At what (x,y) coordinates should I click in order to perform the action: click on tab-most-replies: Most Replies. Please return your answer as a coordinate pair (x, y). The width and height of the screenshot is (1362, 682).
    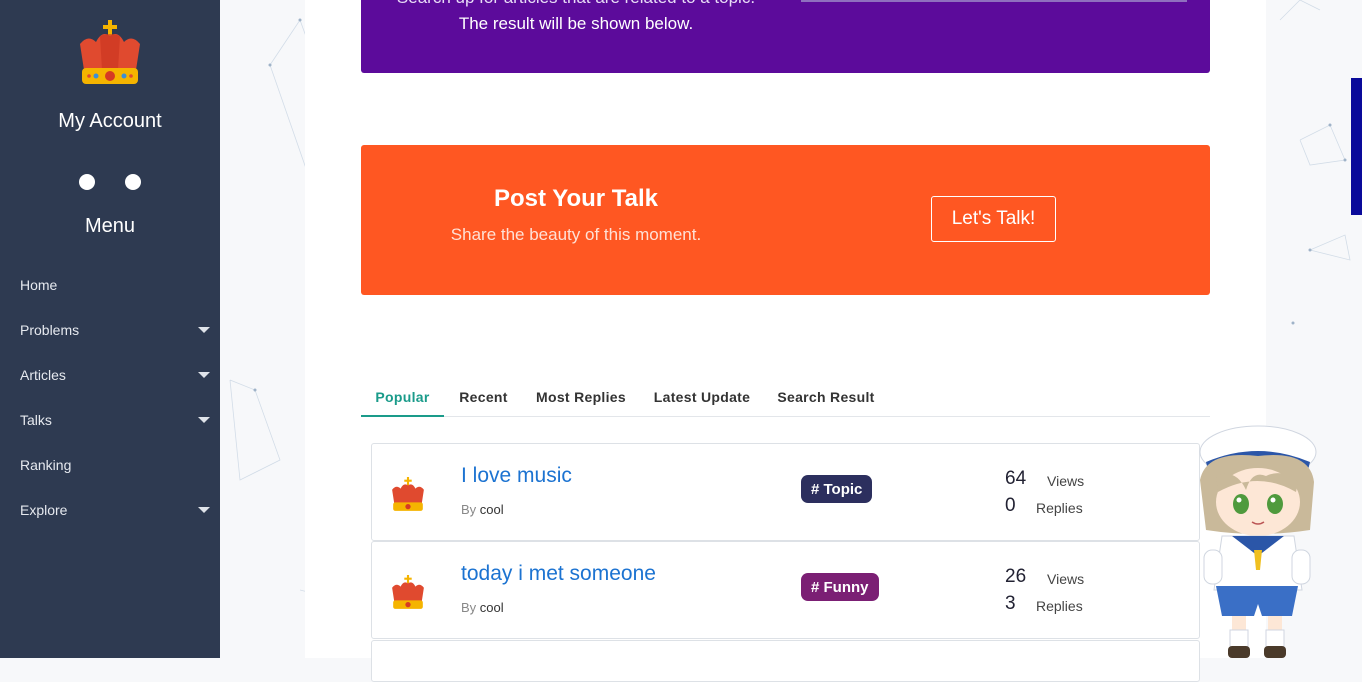
    Looking at the image, I should click on (581, 397).